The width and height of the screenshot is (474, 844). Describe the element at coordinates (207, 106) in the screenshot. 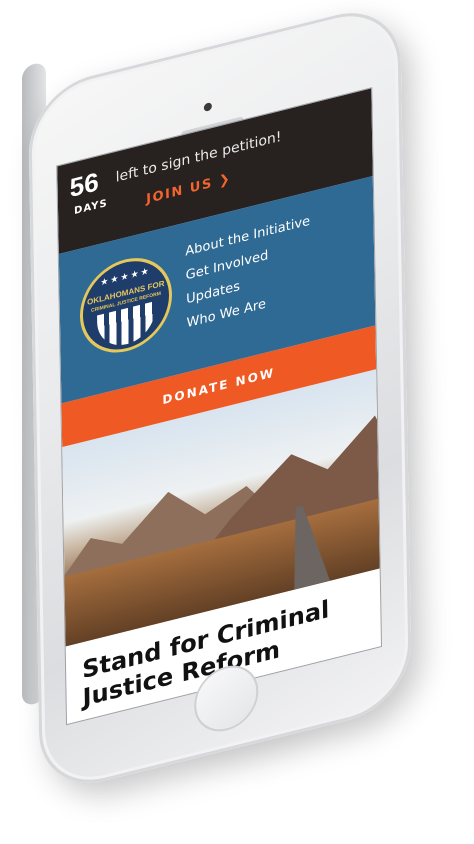

I see `camera-icon` at that location.